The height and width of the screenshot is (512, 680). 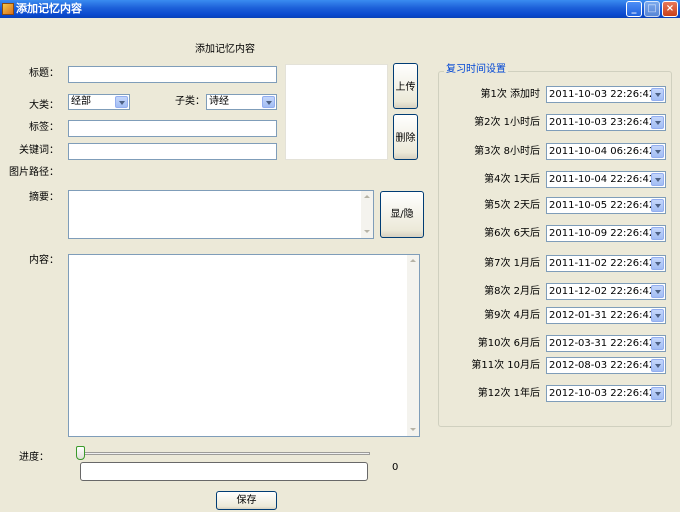 I want to click on category-value: 经部, so click(x=81, y=101).